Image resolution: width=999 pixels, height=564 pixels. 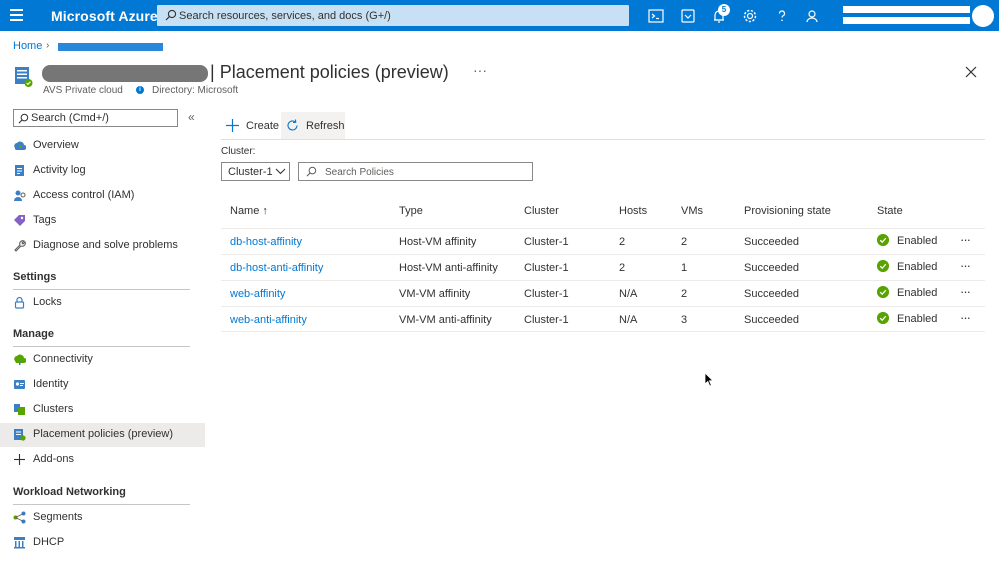 What do you see at coordinates (983, 16) in the screenshot?
I see `avatar` at bounding box center [983, 16].